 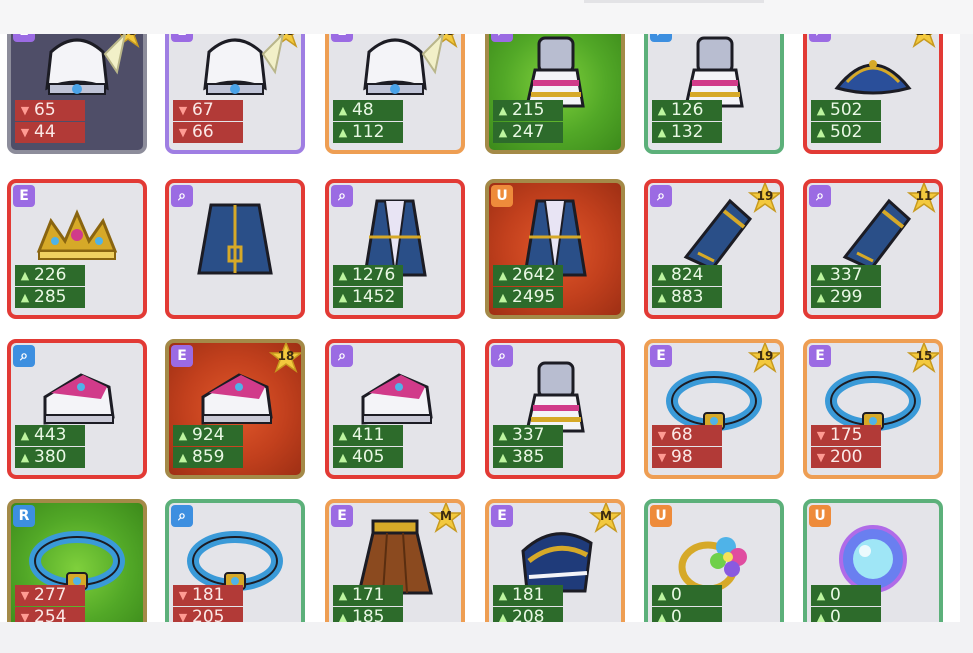 What do you see at coordinates (528, 457) in the screenshot?
I see `stat-secondary: ▲ 385` at bounding box center [528, 457].